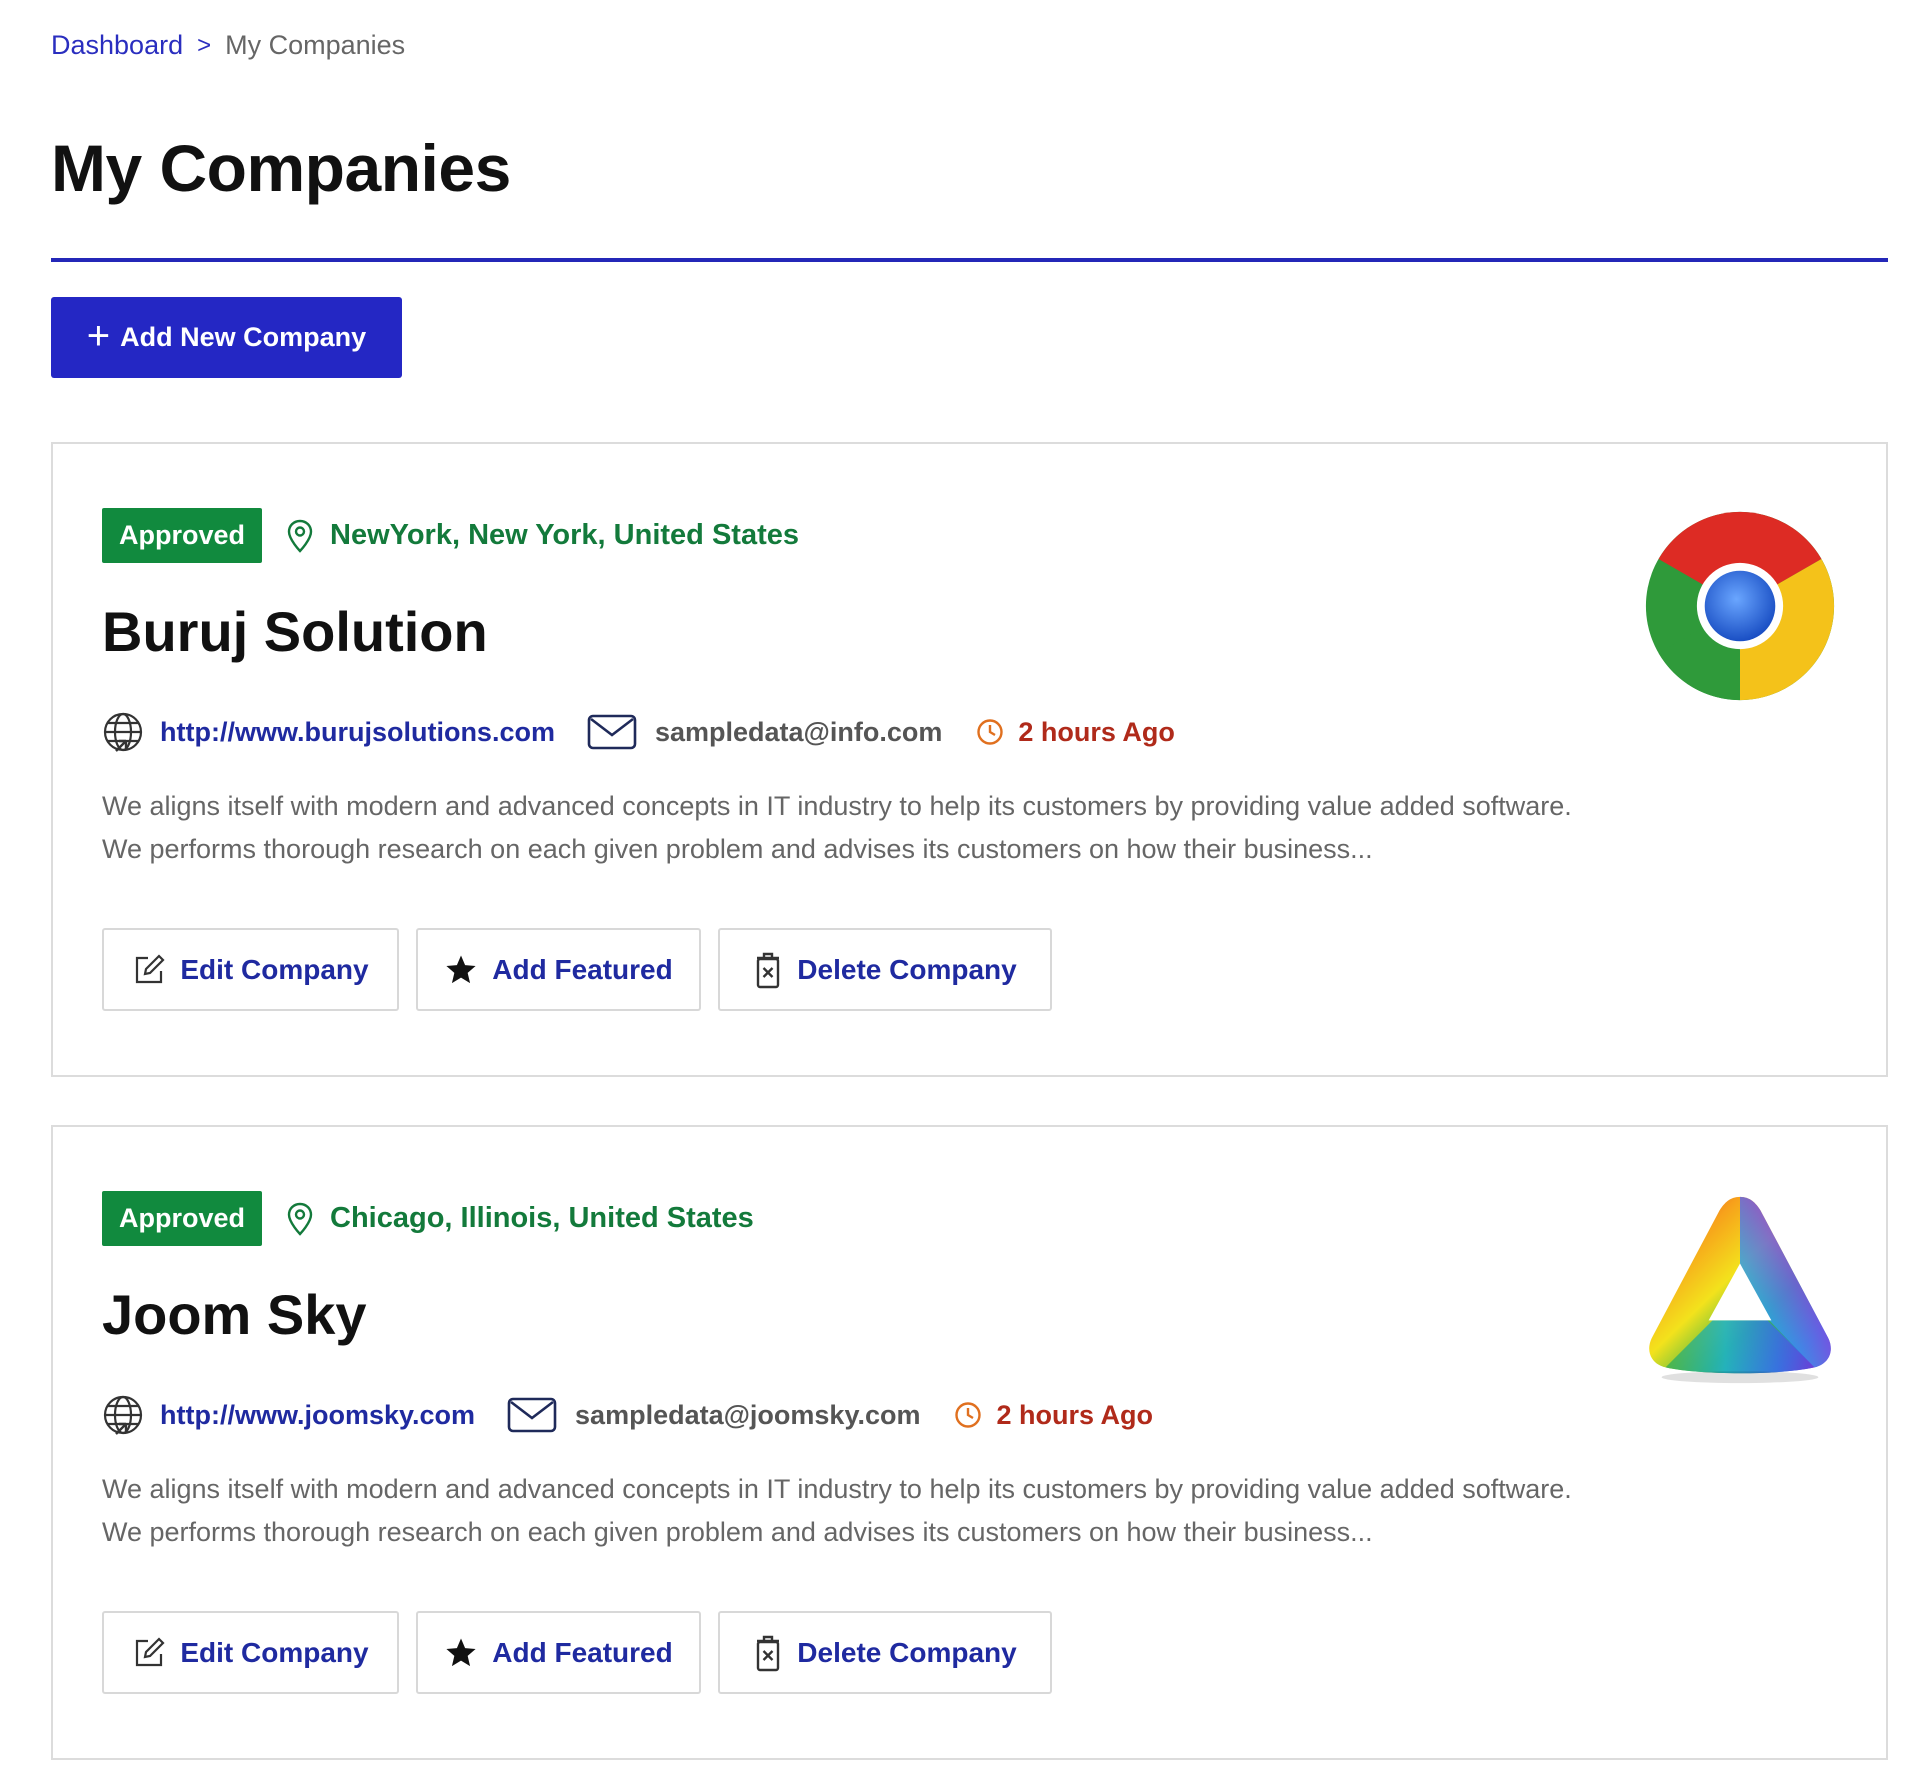  Describe the element at coordinates (798, 731) in the screenshot. I see `company-email: sampledata@info.com` at that location.